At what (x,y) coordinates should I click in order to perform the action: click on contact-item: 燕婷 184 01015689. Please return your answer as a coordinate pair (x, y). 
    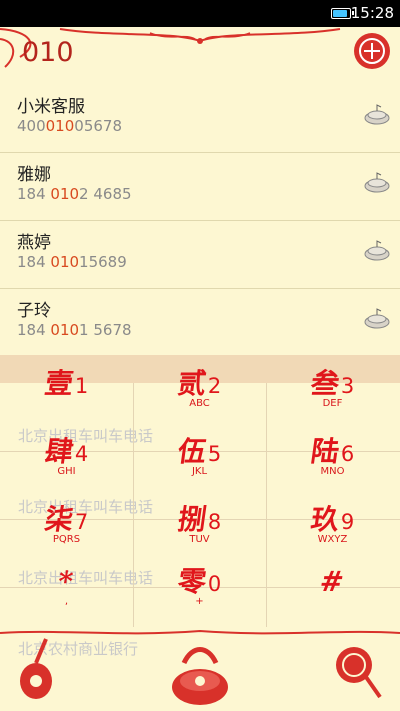
    Looking at the image, I should click on (200, 255).